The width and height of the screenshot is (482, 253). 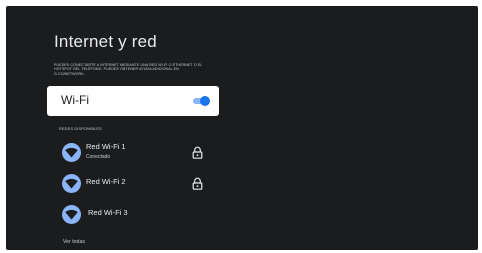 What do you see at coordinates (106, 181) in the screenshot?
I see `network-name: Red Wi-Fi 2` at bounding box center [106, 181].